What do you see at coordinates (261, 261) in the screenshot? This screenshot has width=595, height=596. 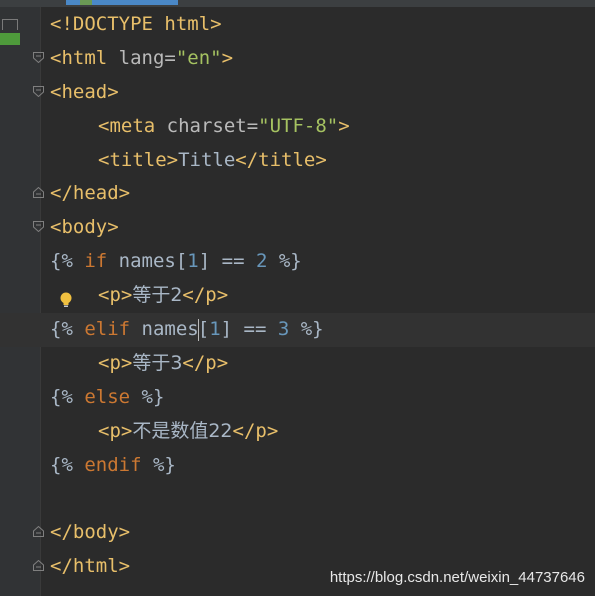 I see `code-token: 2` at bounding box center [261, 261].